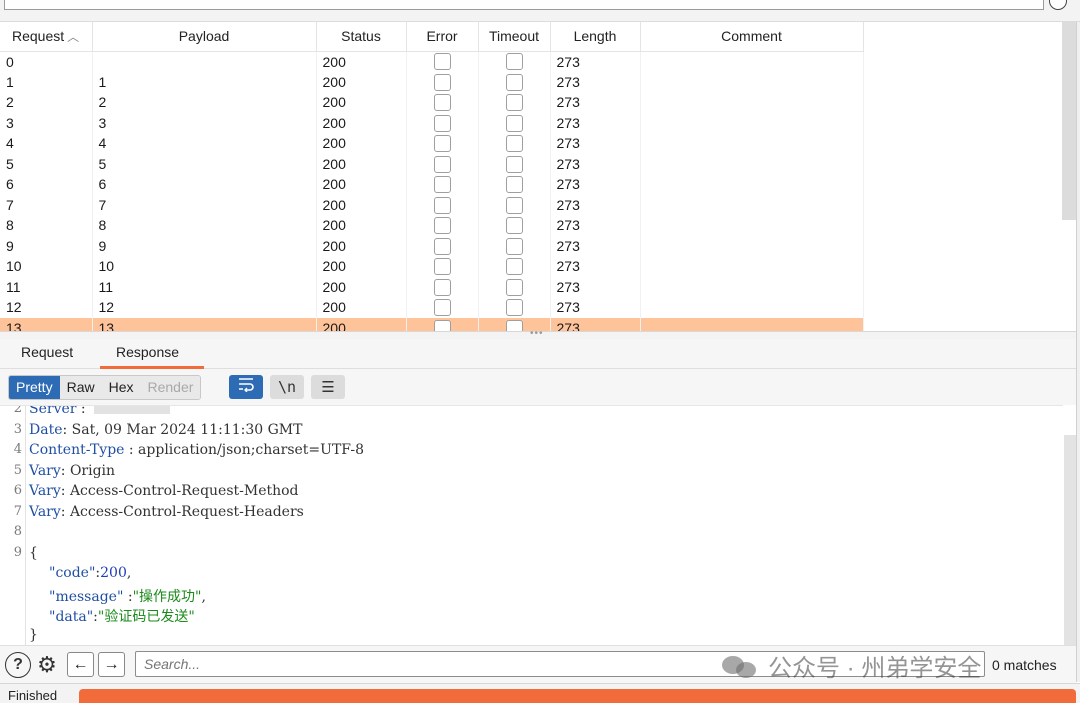 The height and width of the screenshot is (703, 1080). I want to click on payload-cell: 4, so click(204, 143).